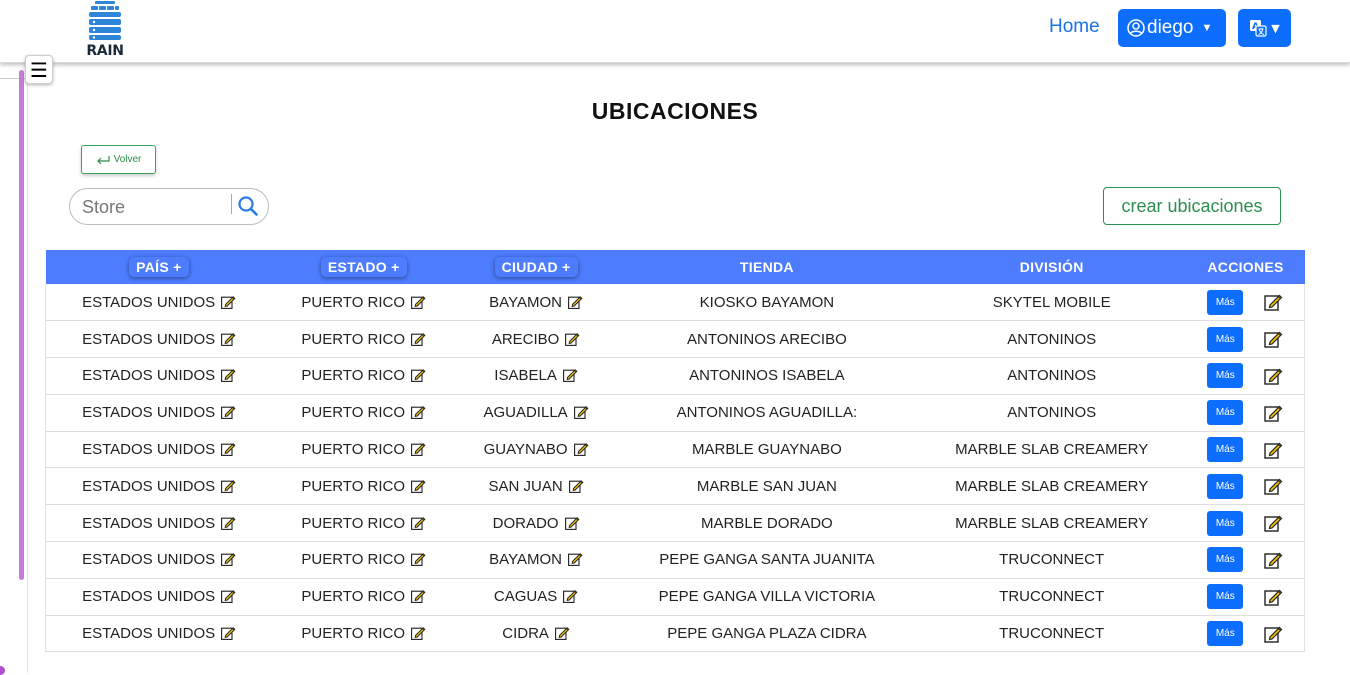 This screenshot has width=1350, height=675. I want to click on column-header-pais: PAÍS +, so click(159, 267).